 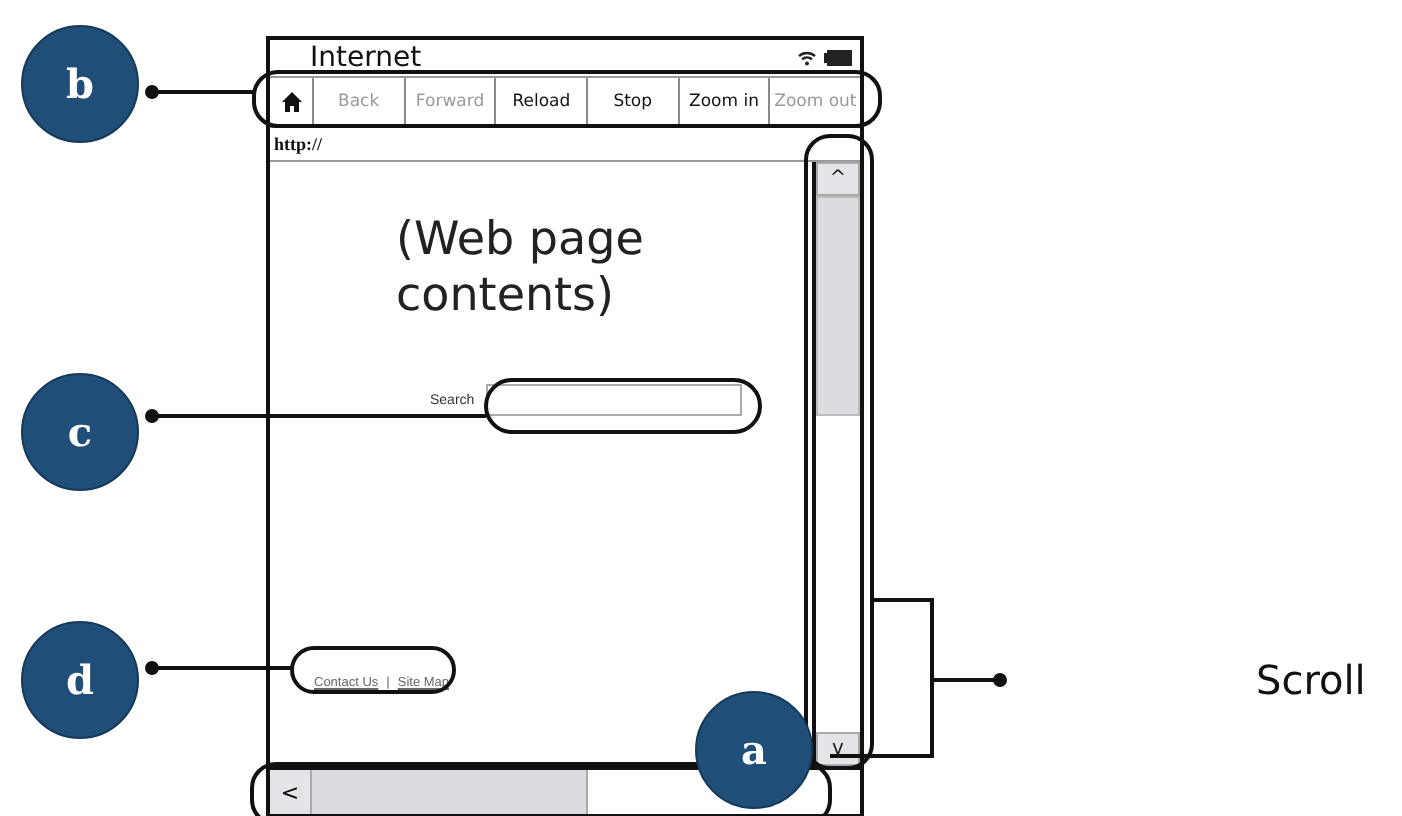 I want to click on address-field: http://, so click(x=298, y=144).